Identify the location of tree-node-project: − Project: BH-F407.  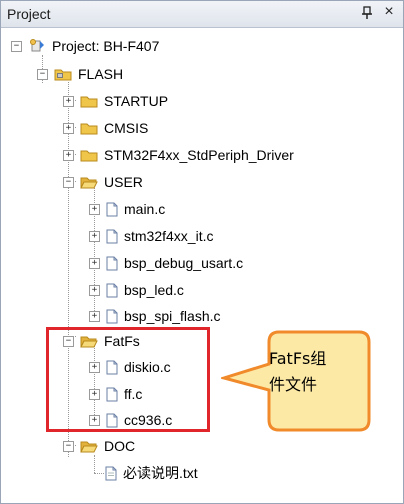
(85, 46).